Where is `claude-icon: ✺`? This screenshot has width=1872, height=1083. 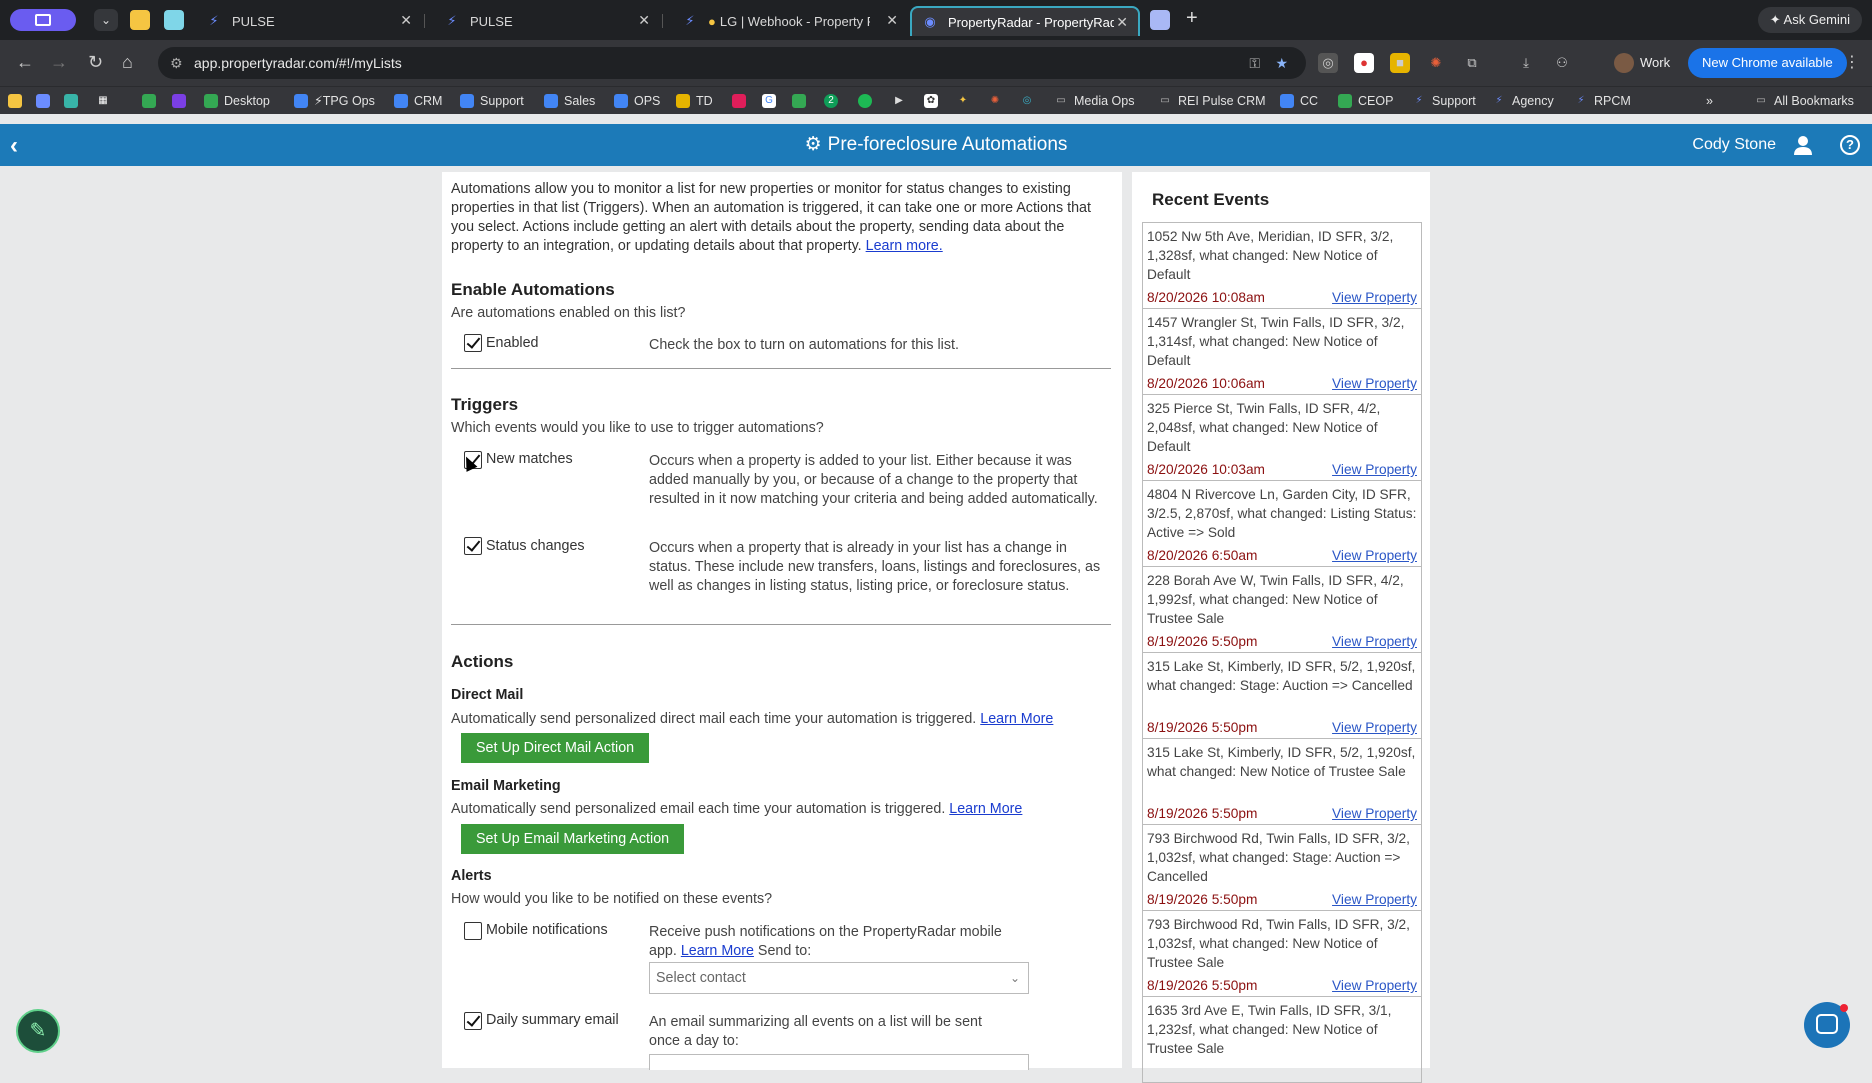 claude-icon: ✺ is located at coordinates (995, 101).